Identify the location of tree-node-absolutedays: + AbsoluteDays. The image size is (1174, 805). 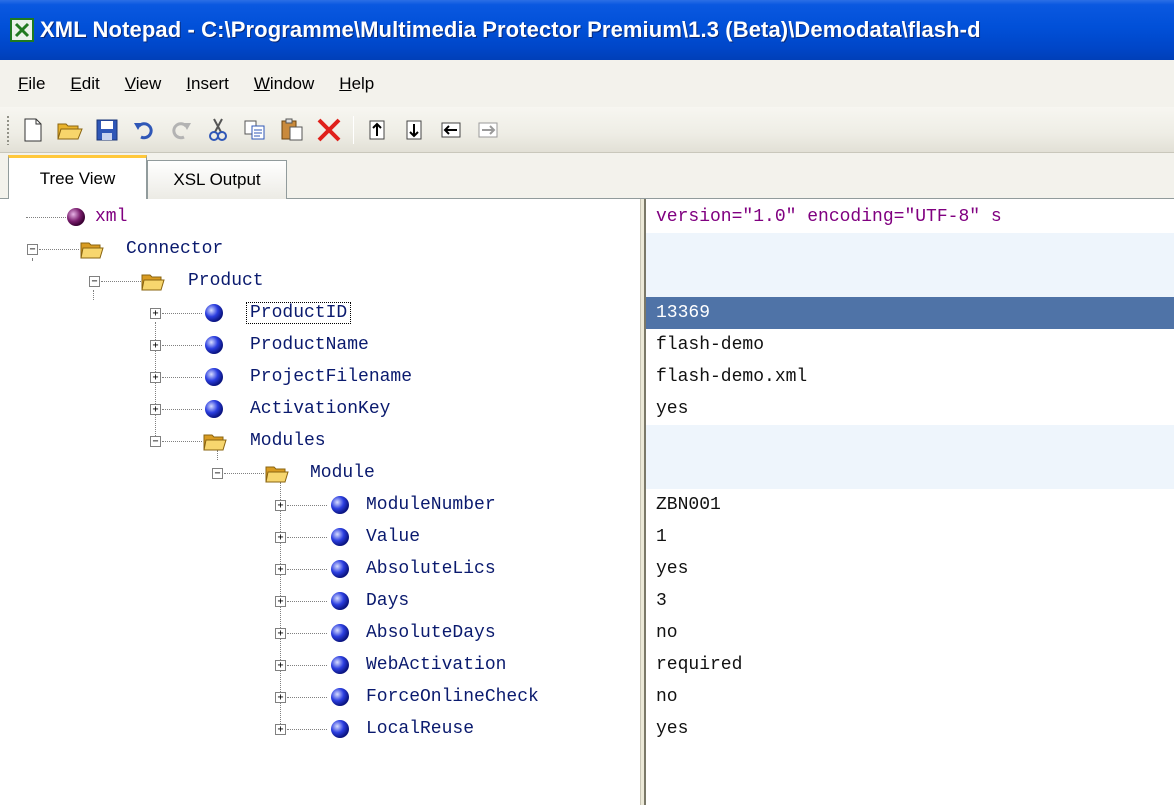
(320, 633).